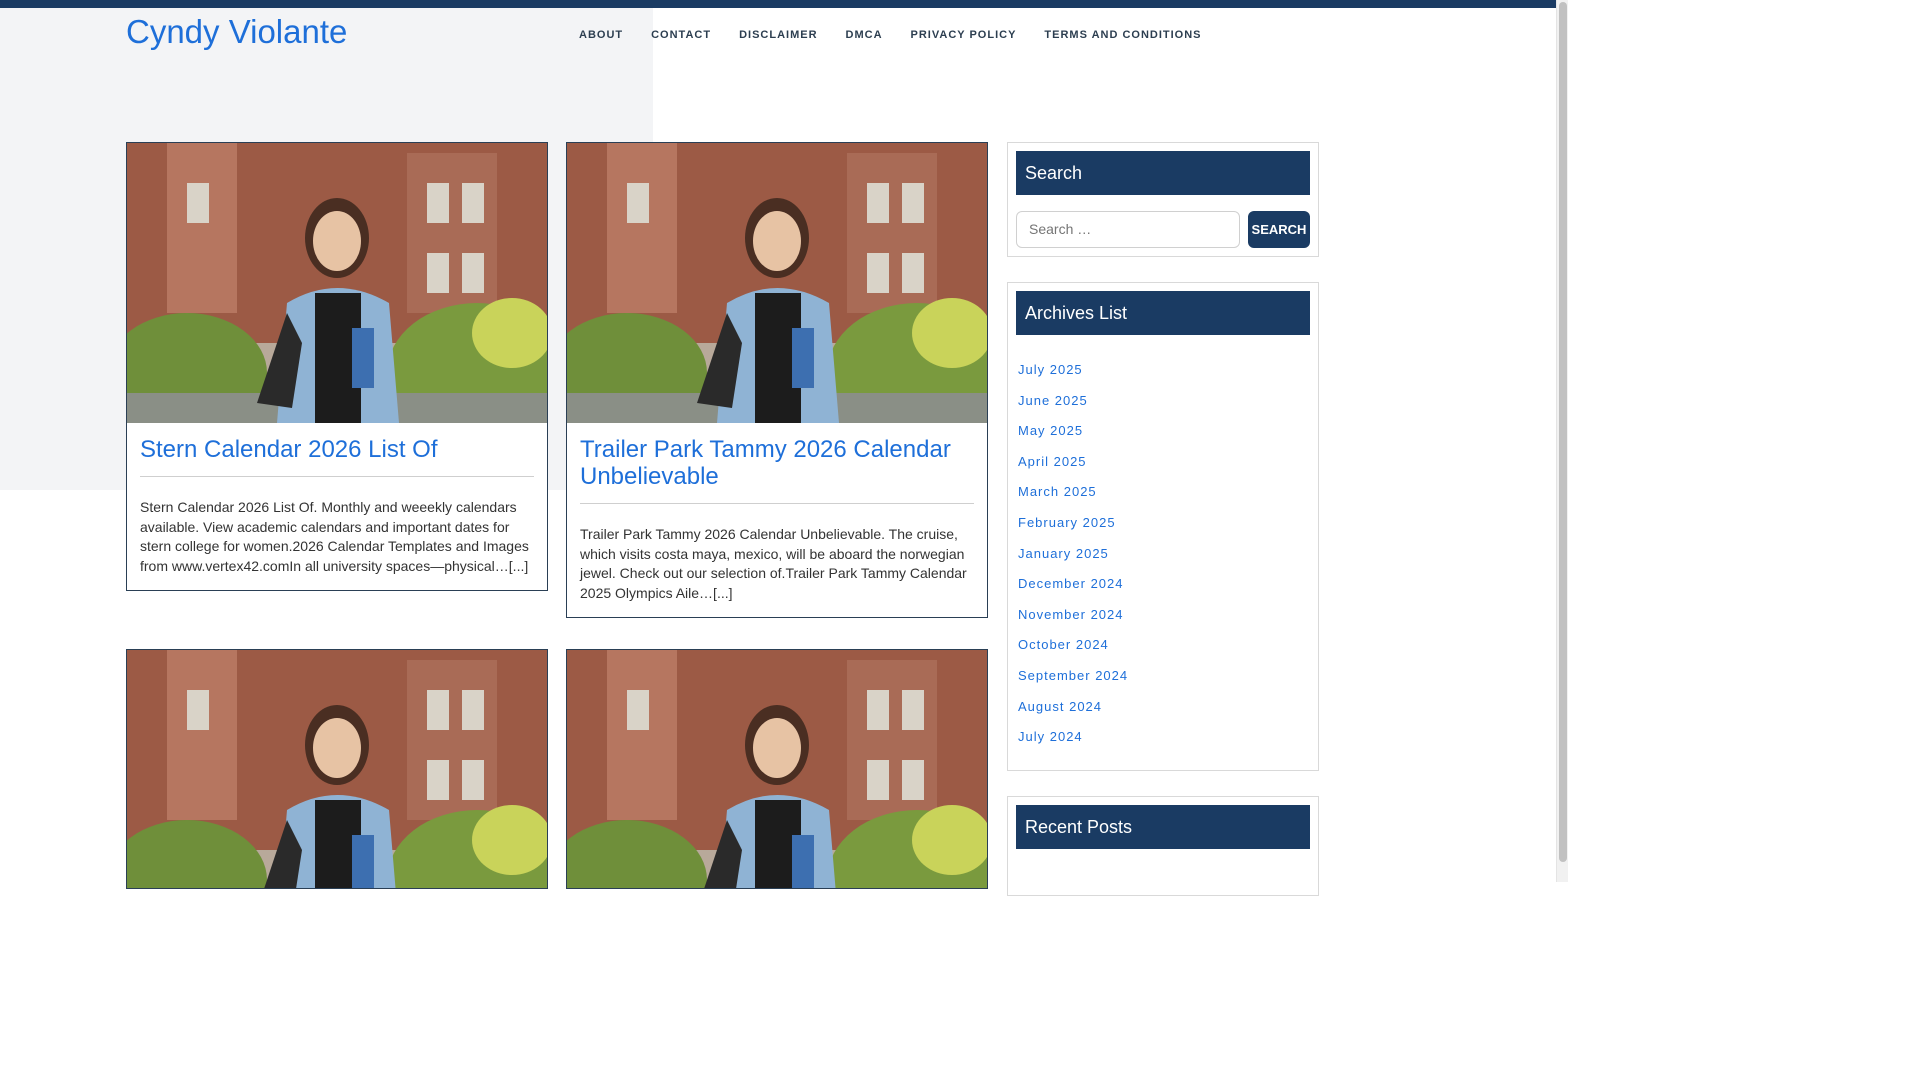  What do you see at coordinates (1128, 229) in the screenshot?
I see `search-input` at bounding box center [1128, 229].